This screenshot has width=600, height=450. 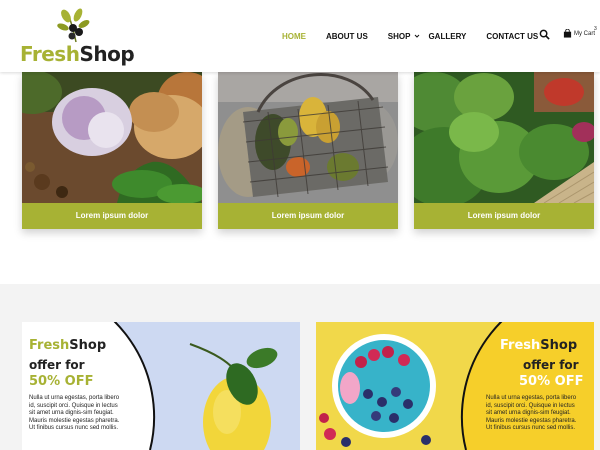 What do you see at coordinates (512, 36) in the screenshot?
I see `nav-contact-us: CONTACT US` at bounding box center [512, 36].